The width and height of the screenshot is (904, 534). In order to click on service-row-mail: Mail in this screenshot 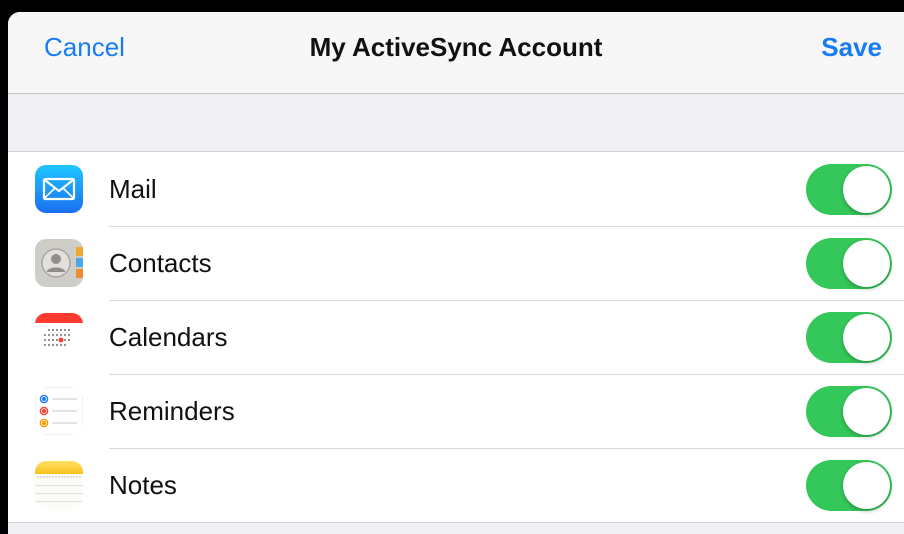, I will do `click(456, 189)`.